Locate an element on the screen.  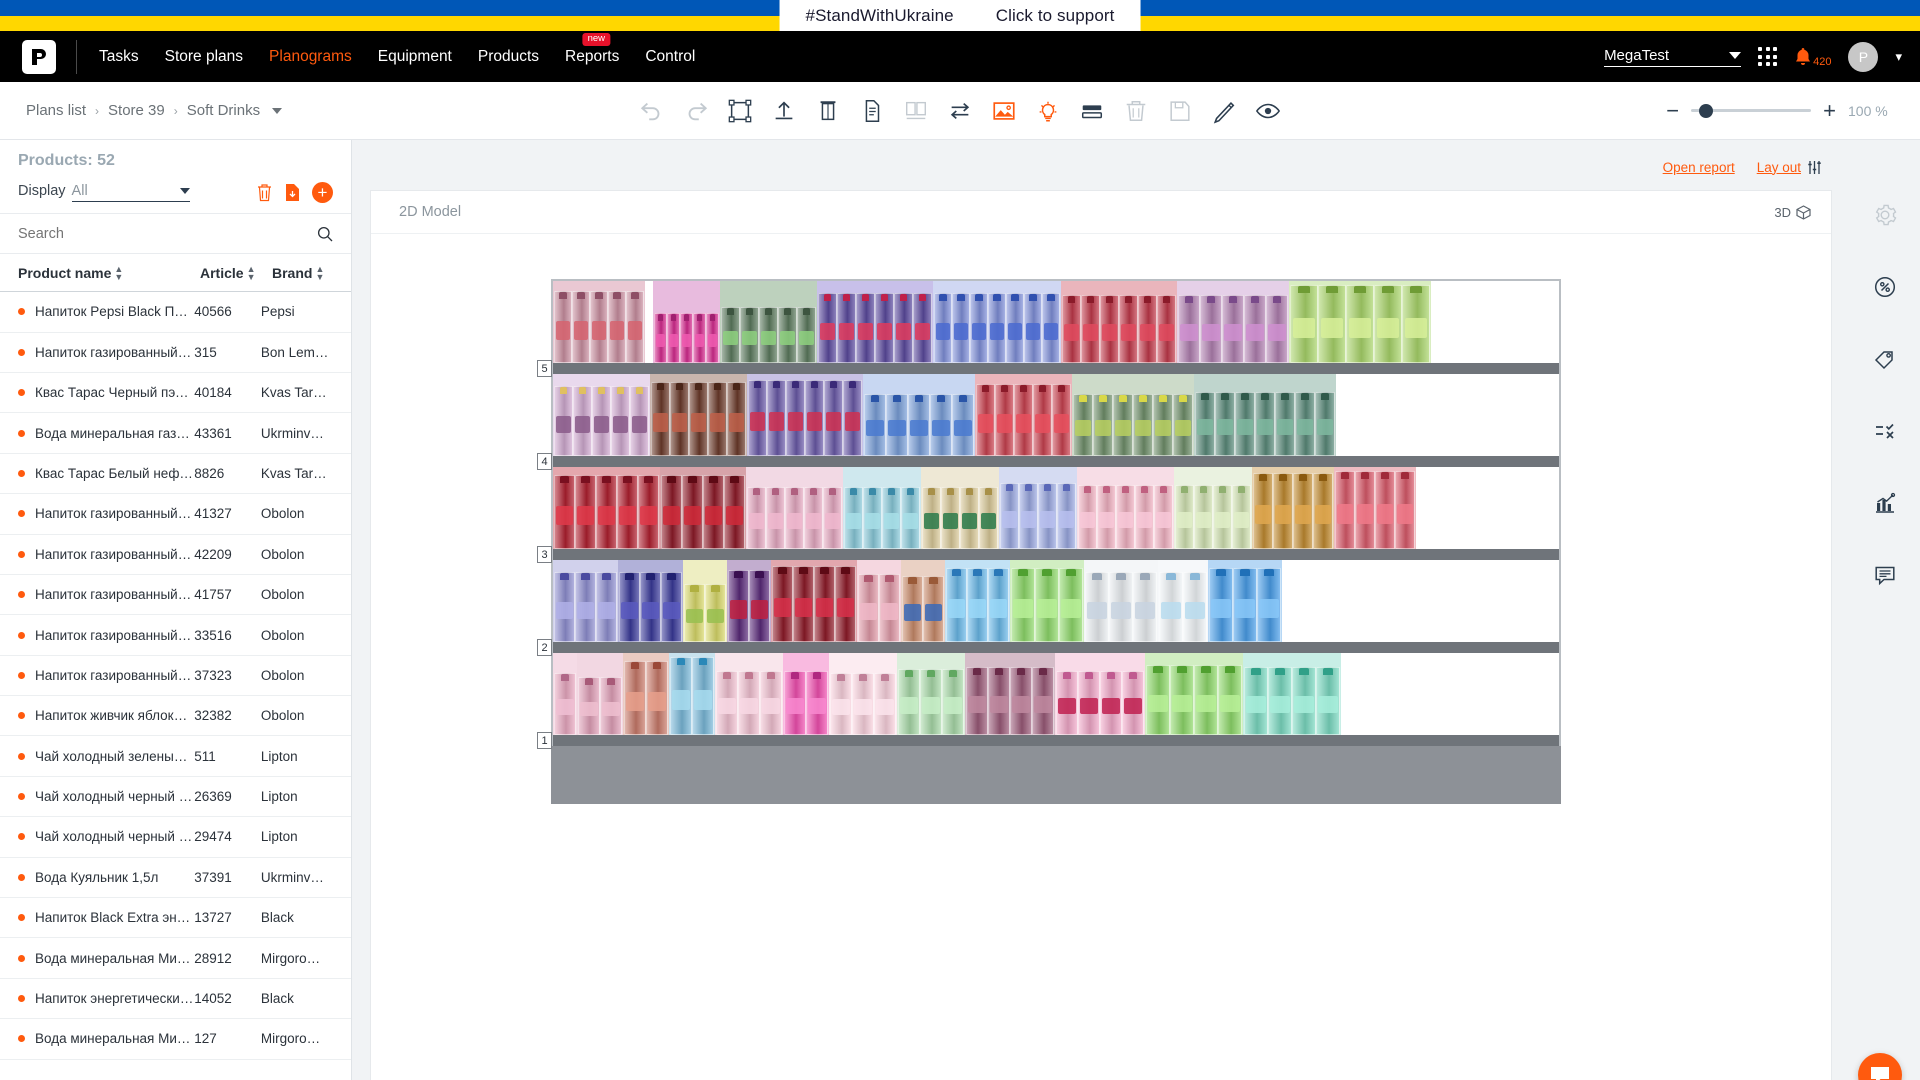
organization-selector: MegaTest is located at coordinates (1673, 57).